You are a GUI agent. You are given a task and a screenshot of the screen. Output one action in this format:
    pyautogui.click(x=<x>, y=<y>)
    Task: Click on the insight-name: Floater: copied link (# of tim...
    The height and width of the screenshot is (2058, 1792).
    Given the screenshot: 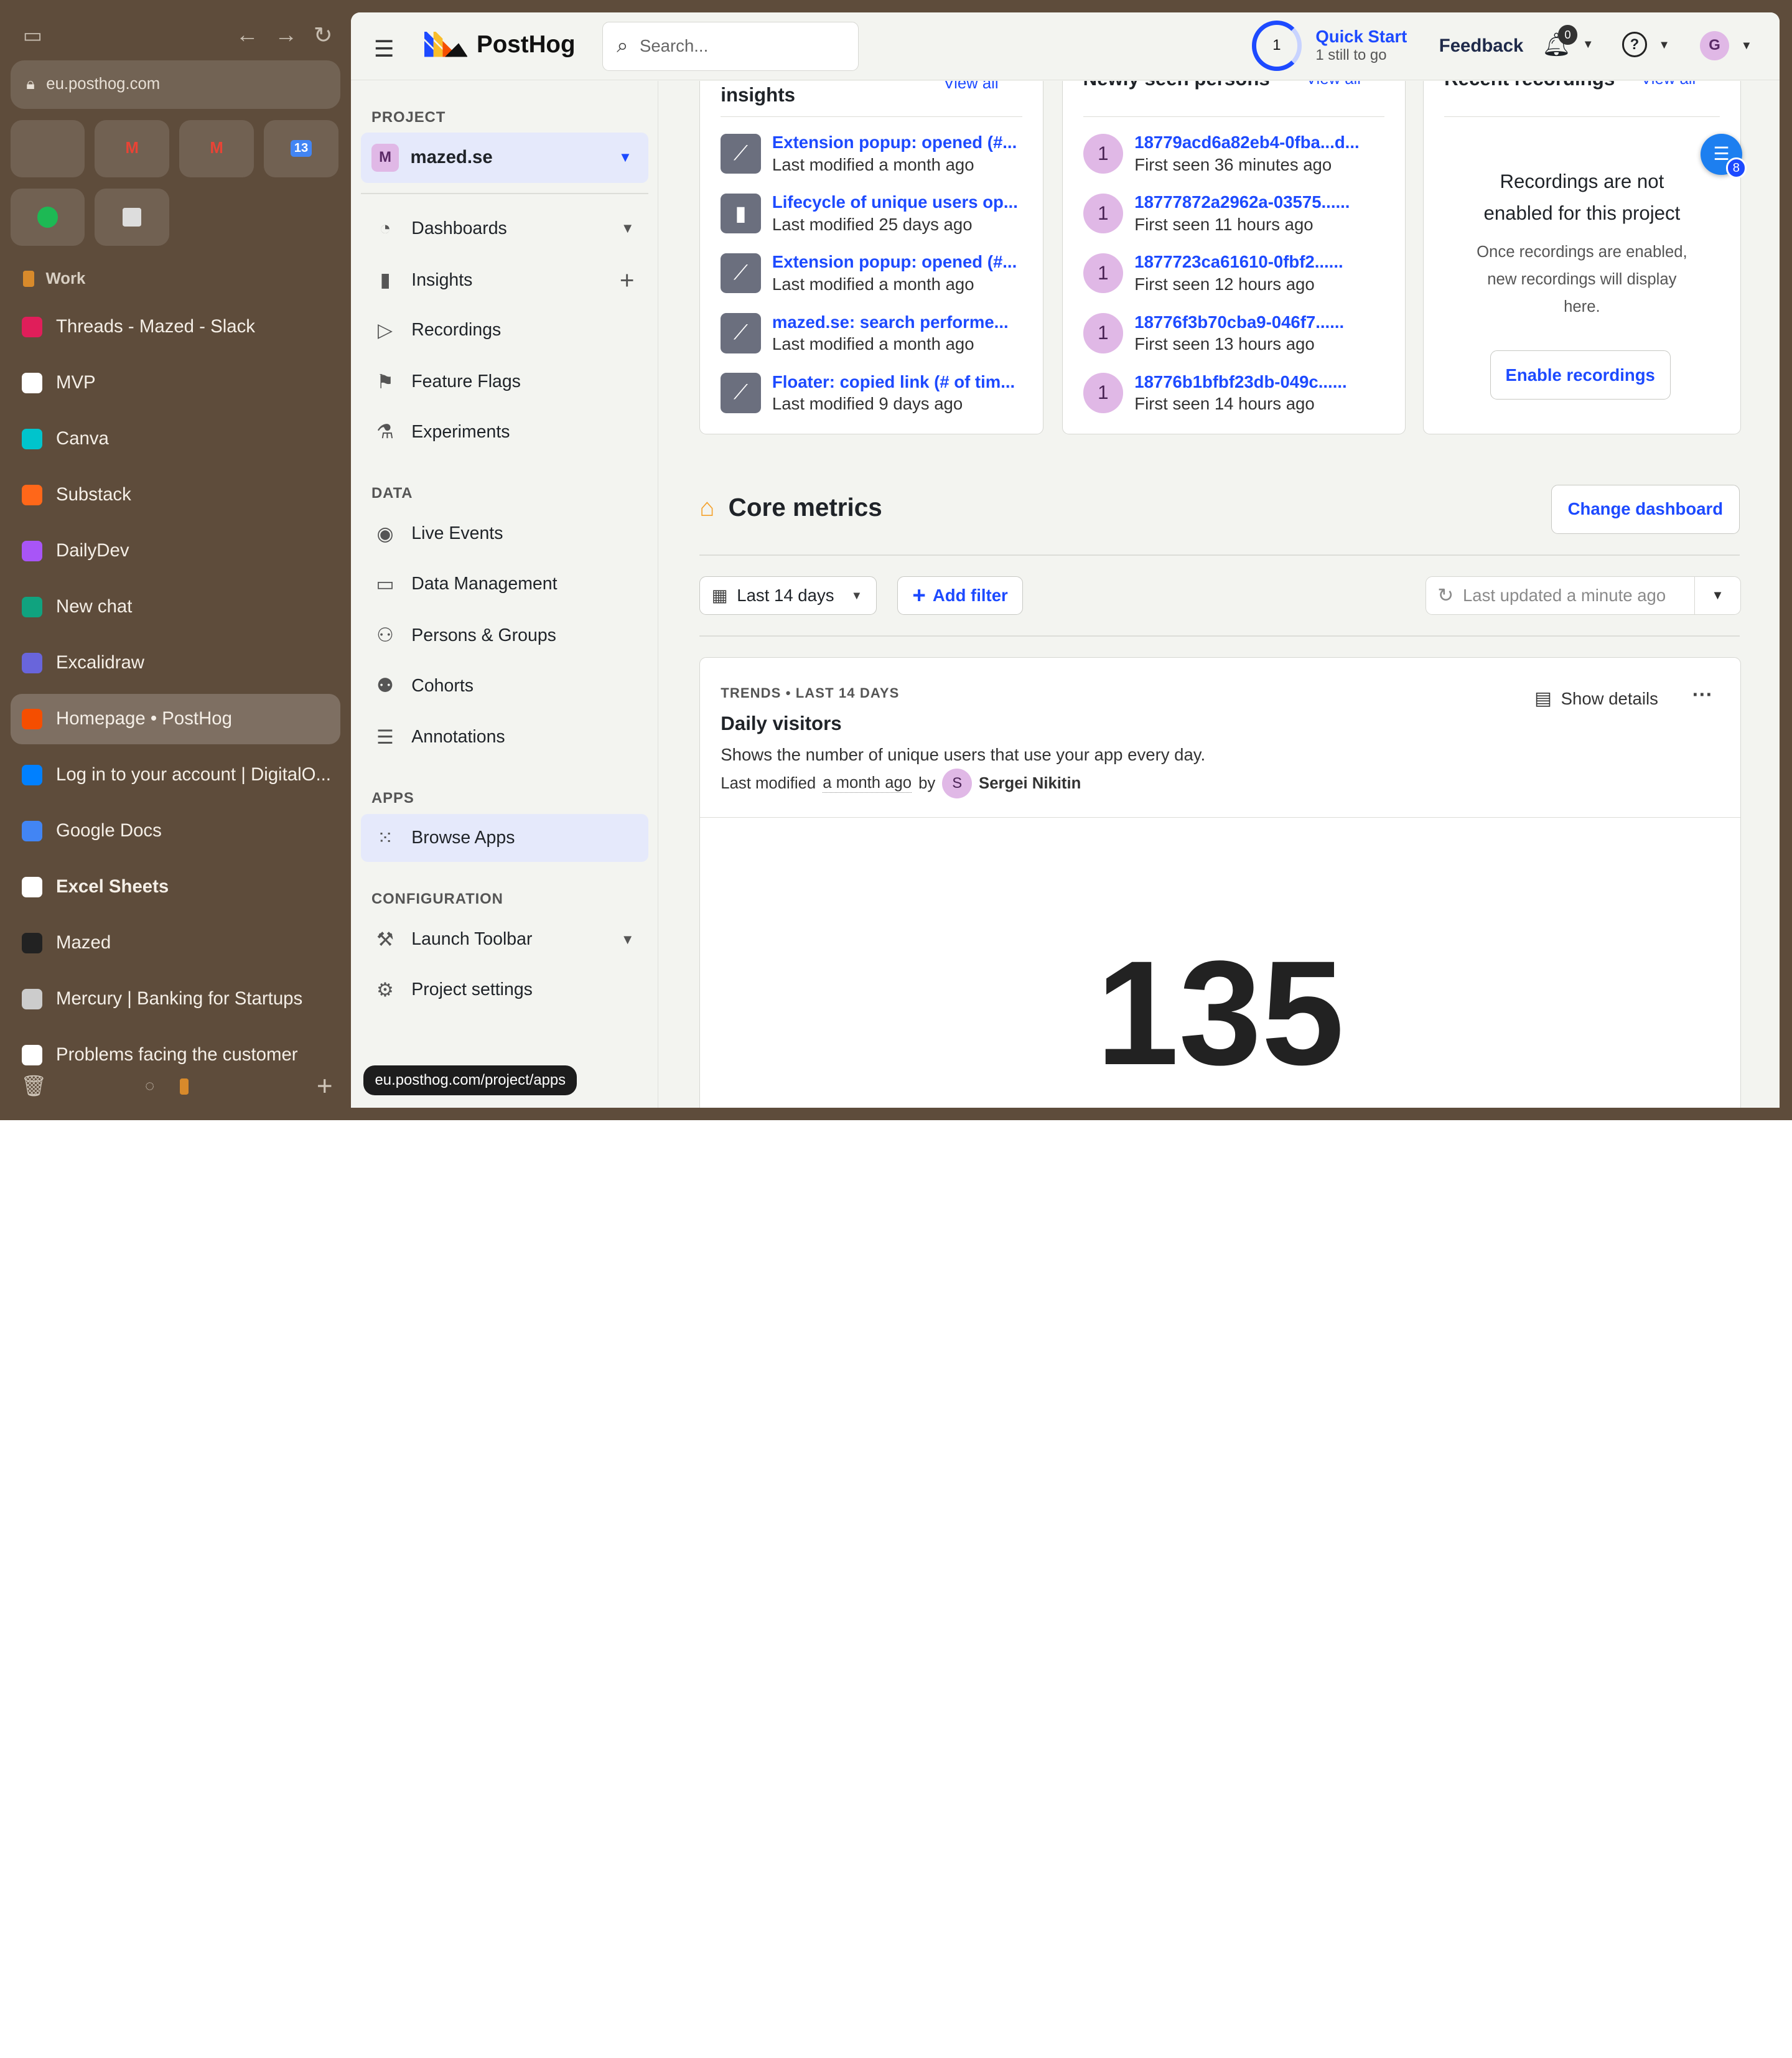 What is the action you would take?
    pyautogui.click(x=893, y=382)
    